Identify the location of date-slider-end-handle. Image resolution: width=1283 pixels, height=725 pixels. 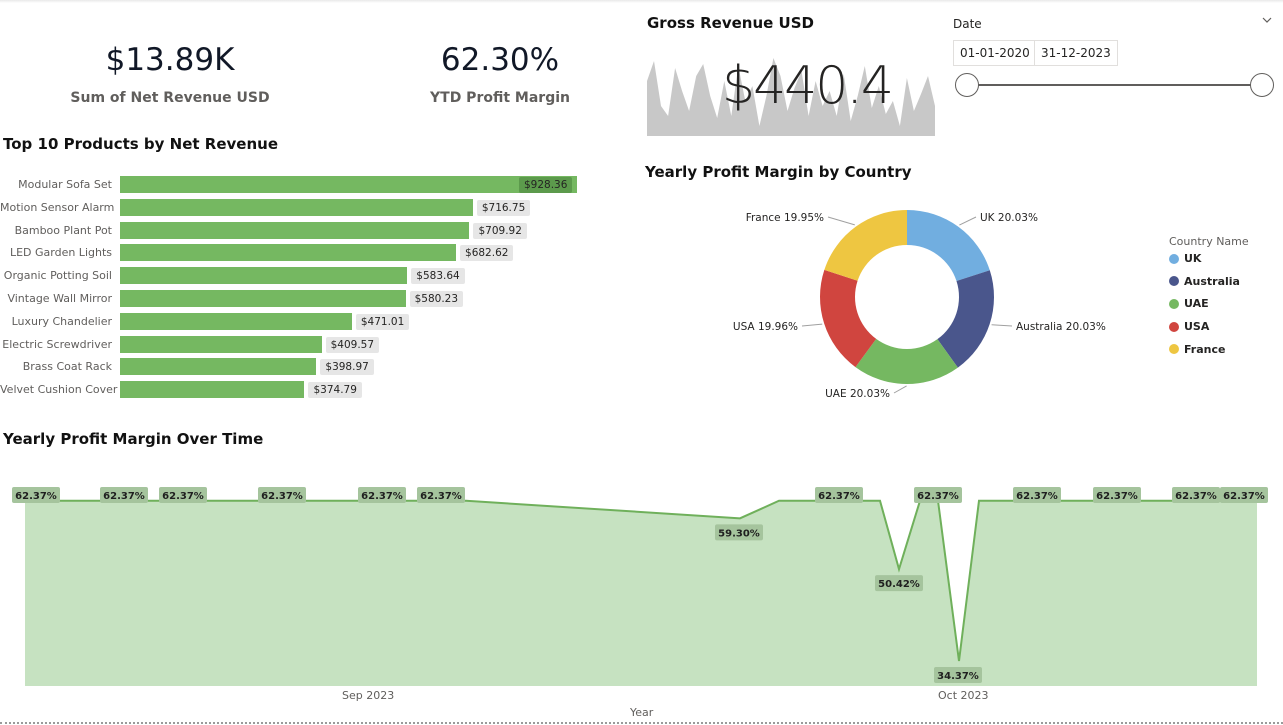
(1262, 85).